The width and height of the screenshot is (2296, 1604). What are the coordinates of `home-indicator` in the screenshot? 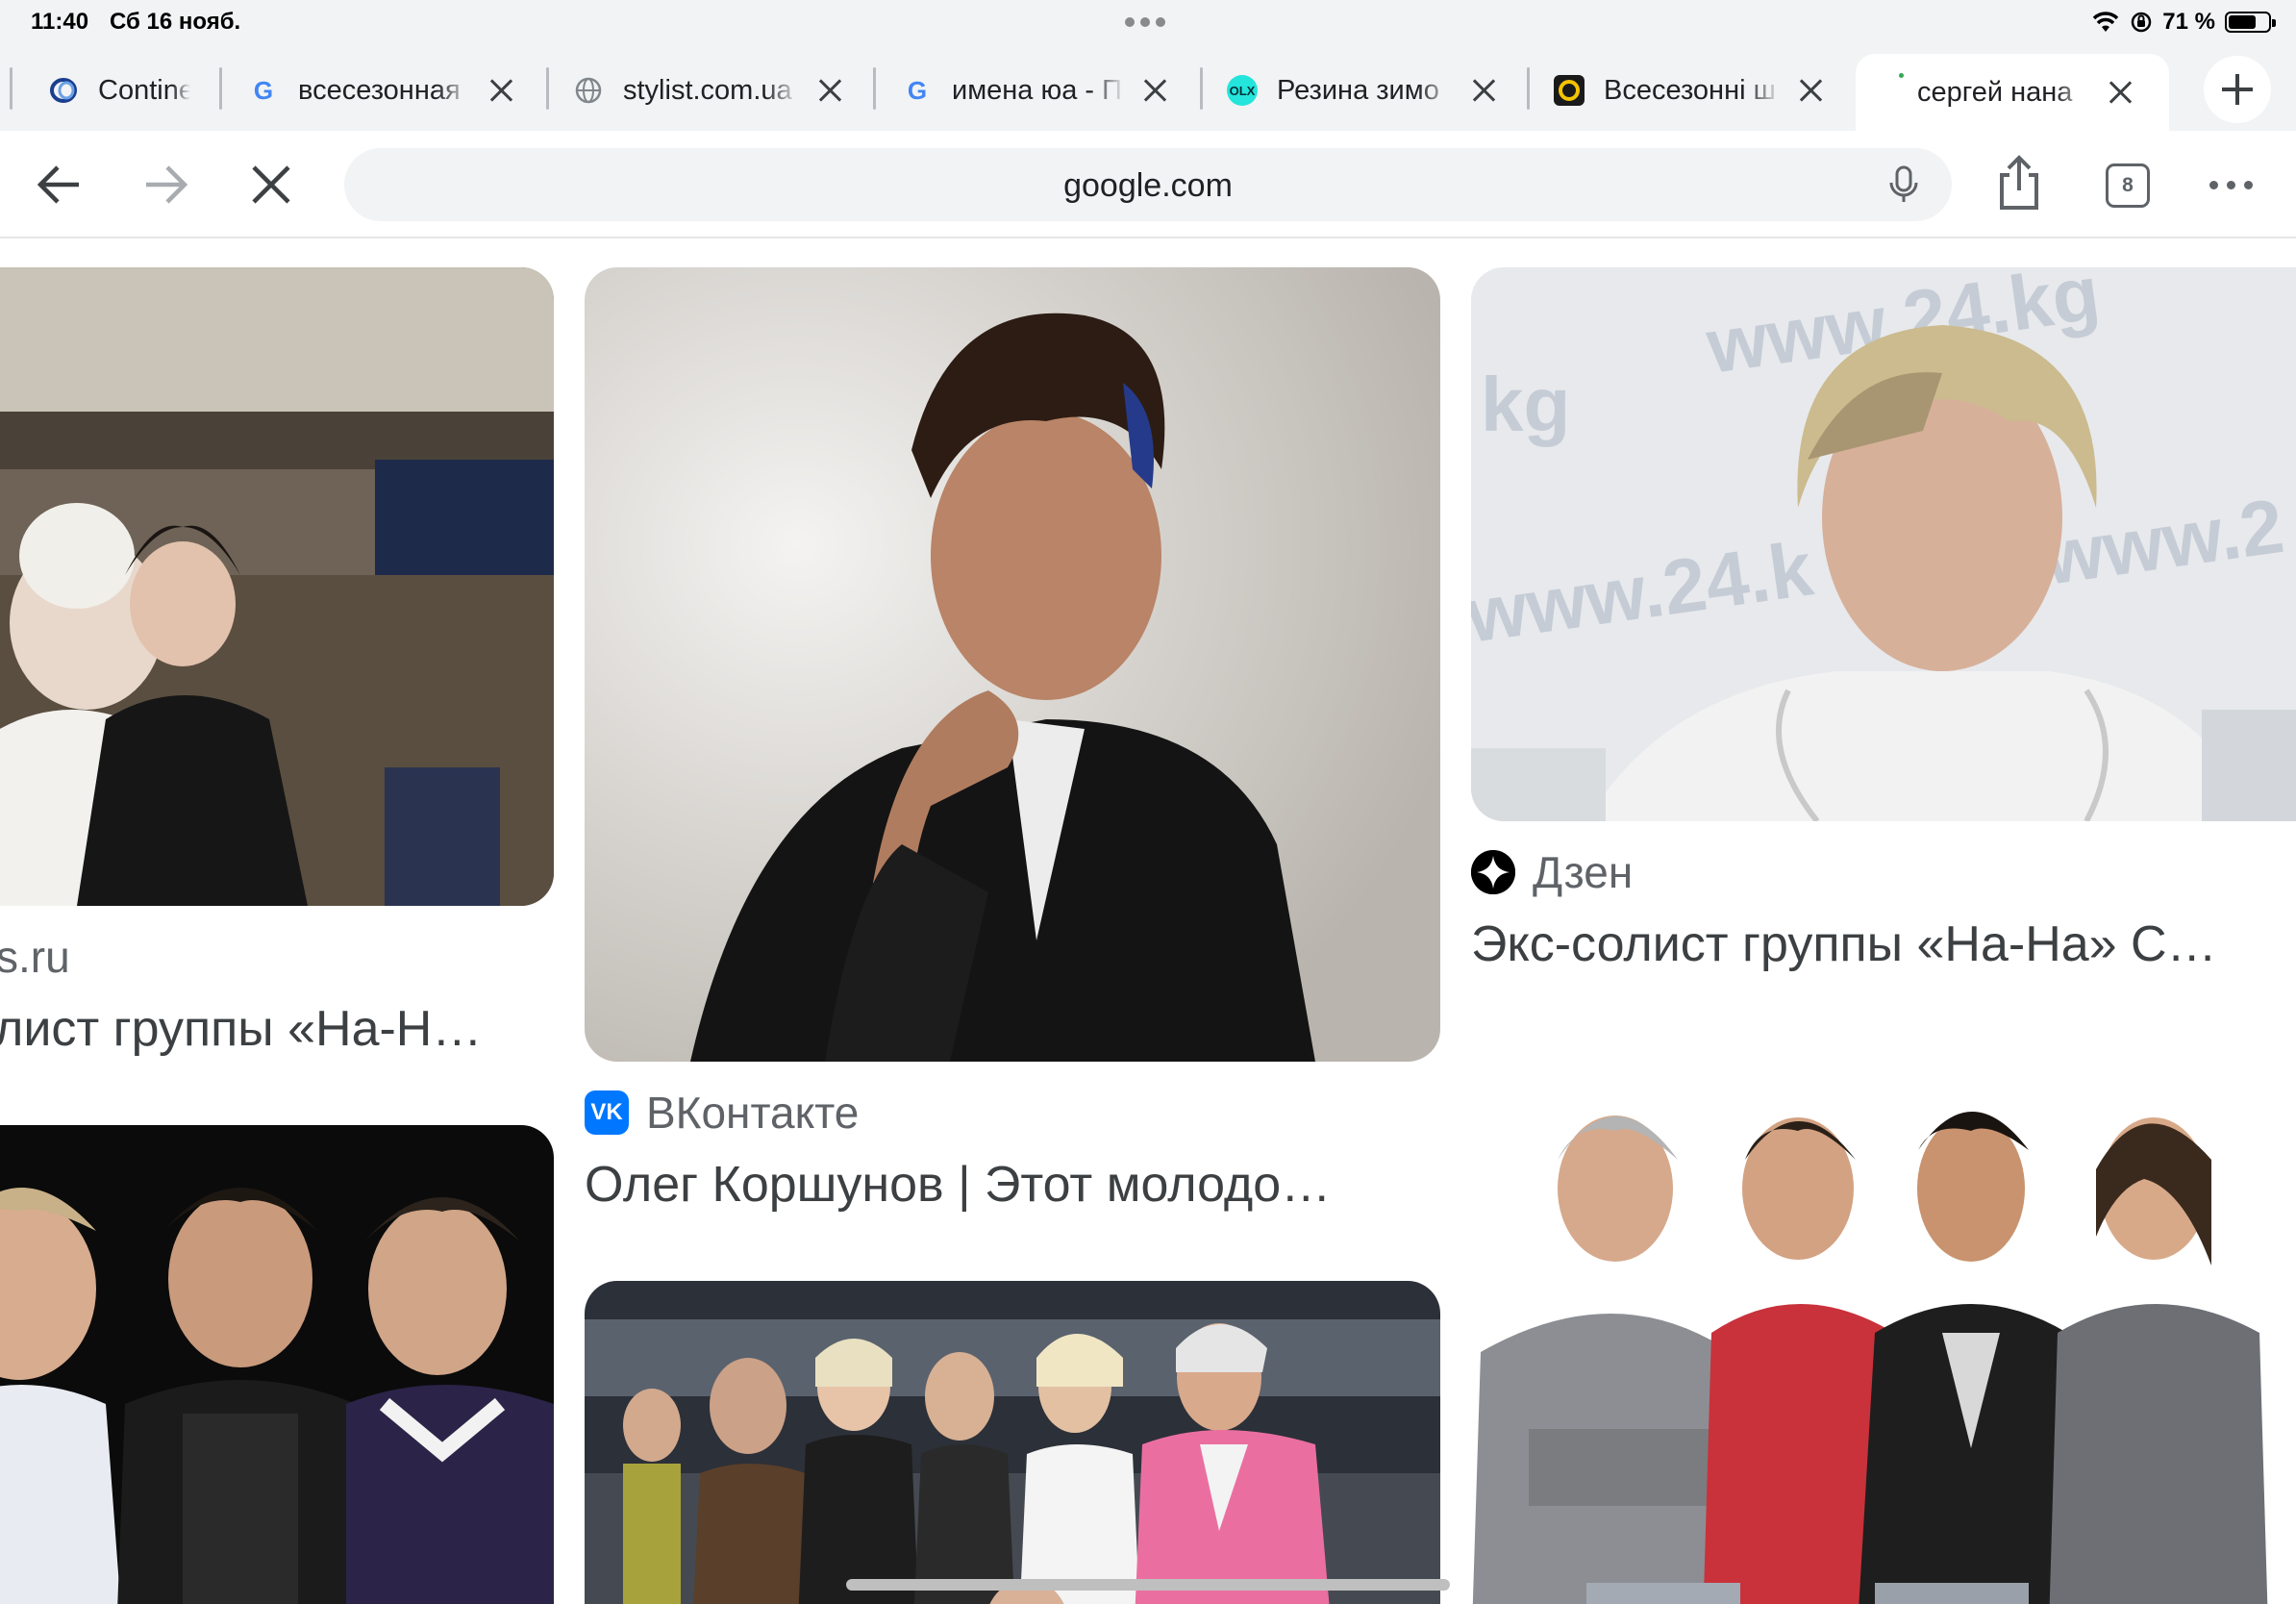 It's located at (1148, 1585).